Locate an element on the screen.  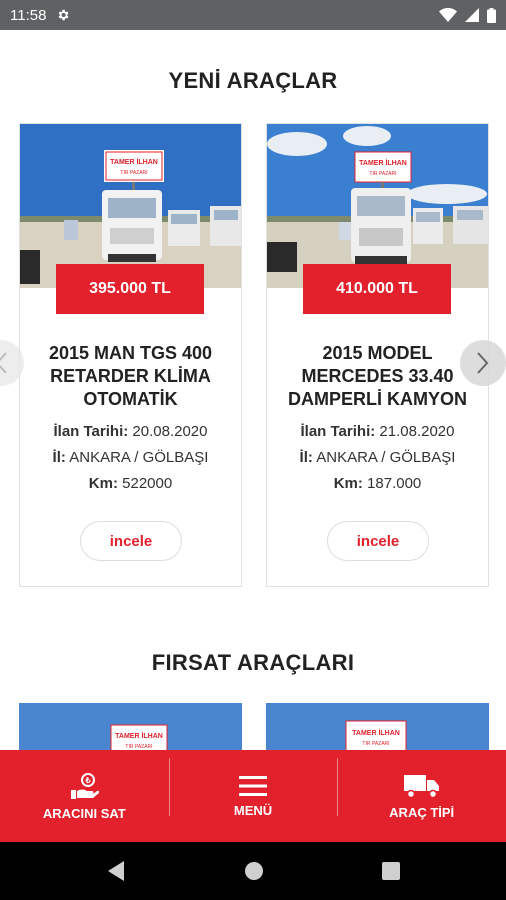
listing-km-value: 187.000 is located at coordinates (394, 483).